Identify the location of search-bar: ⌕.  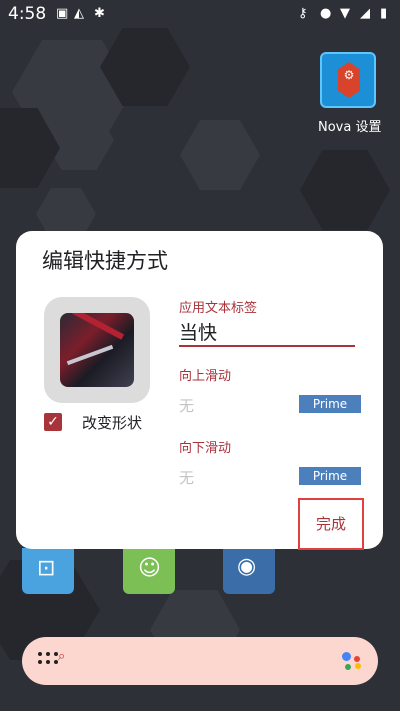
(200, 661).